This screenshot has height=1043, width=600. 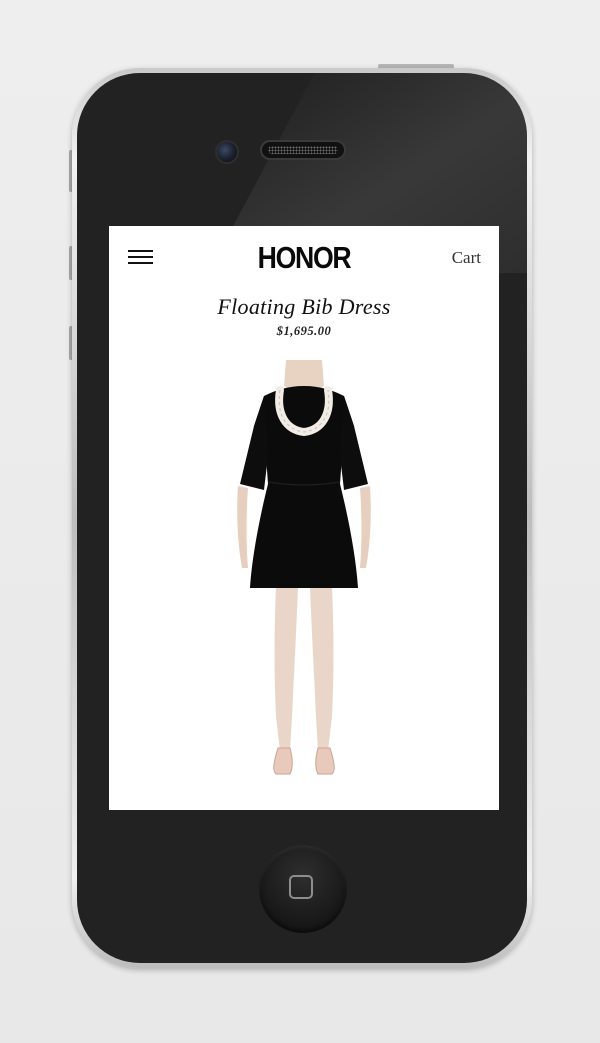 What do you see at coordinates (303, 150) in the screenshot?
I see `earpiece-speaker-icon` at bounding box center [303, 150].